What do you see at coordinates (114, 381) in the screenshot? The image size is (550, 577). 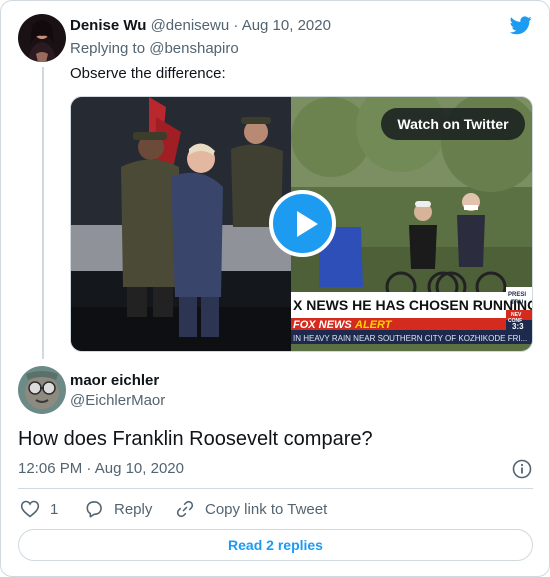 I see `main-author-name: maor eichler` at bounding box center [114, 381].